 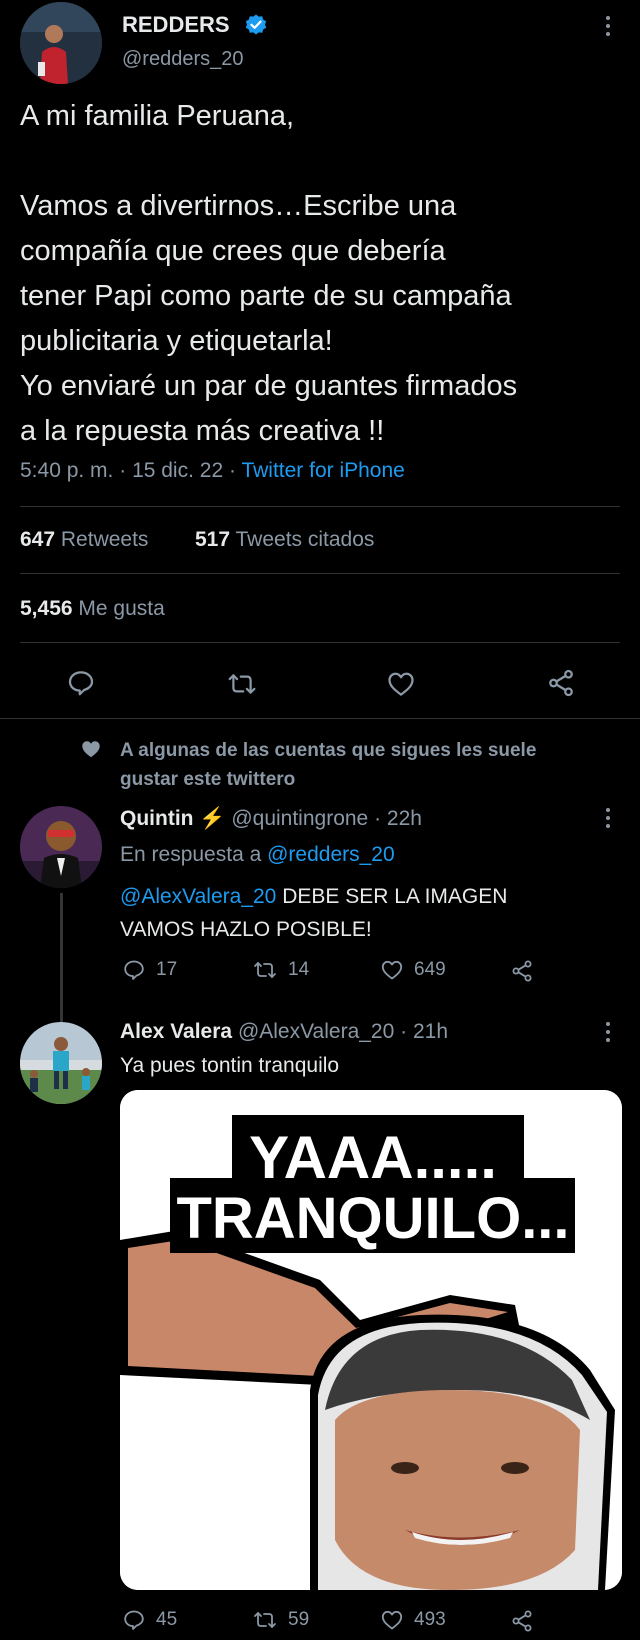 What do you see at coordinates (561, 685) in the screenshot?
I see `share-icon` at bounding box center [561, 685].